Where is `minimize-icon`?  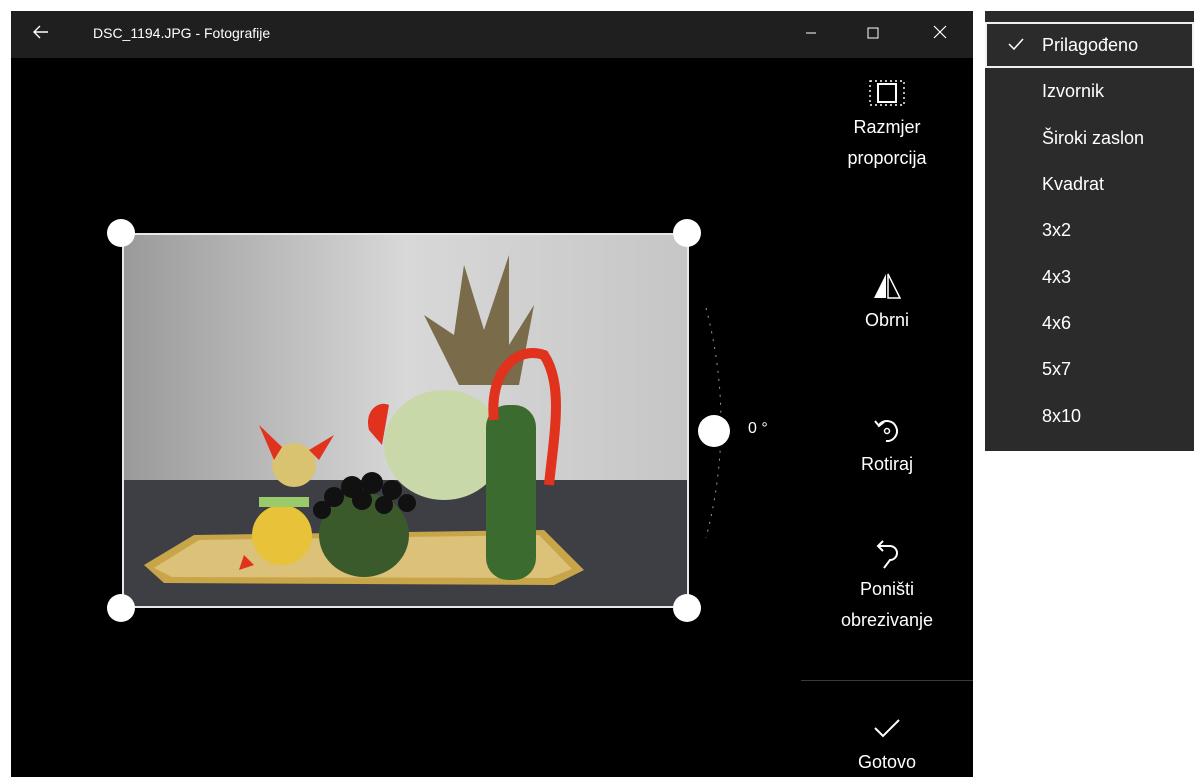
minimize-icon is located at coordinates (811, 35).